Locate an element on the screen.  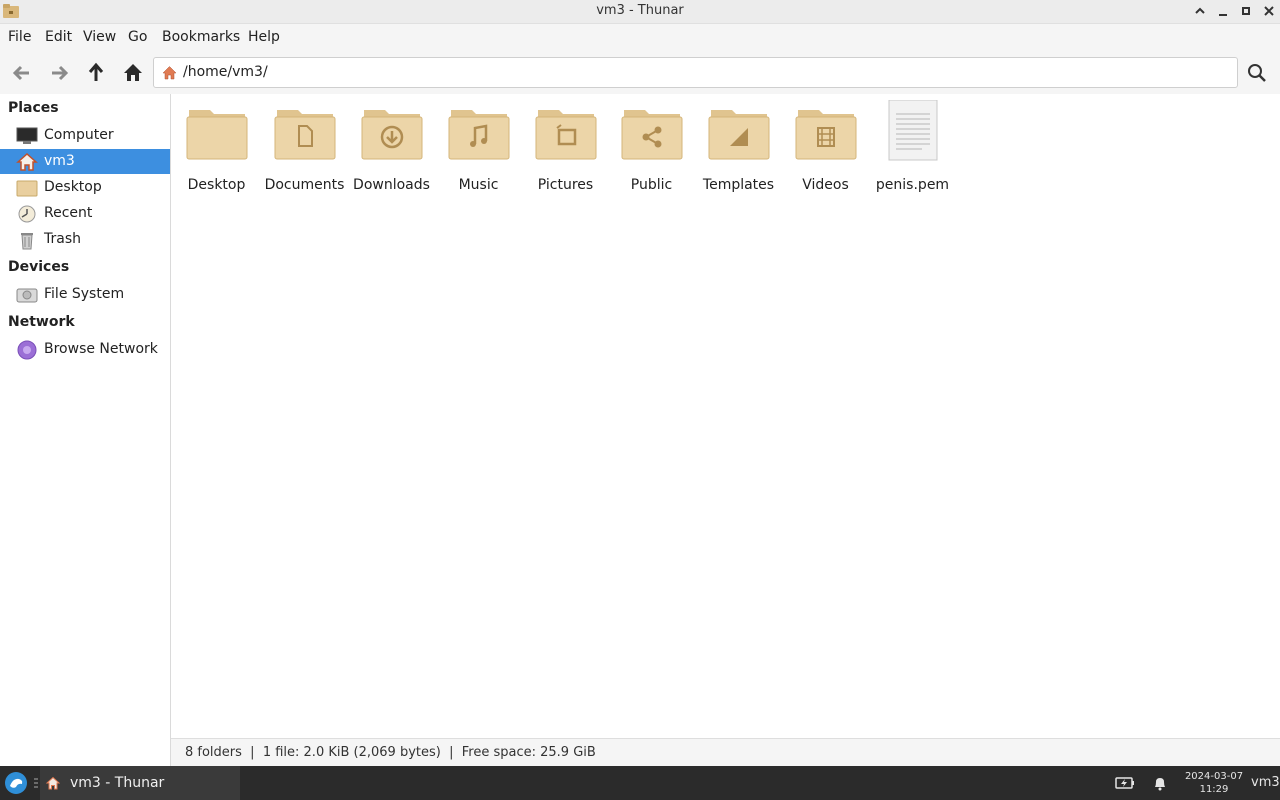
toolbar: /home/vm3/ is located at coordinates (640, 73).